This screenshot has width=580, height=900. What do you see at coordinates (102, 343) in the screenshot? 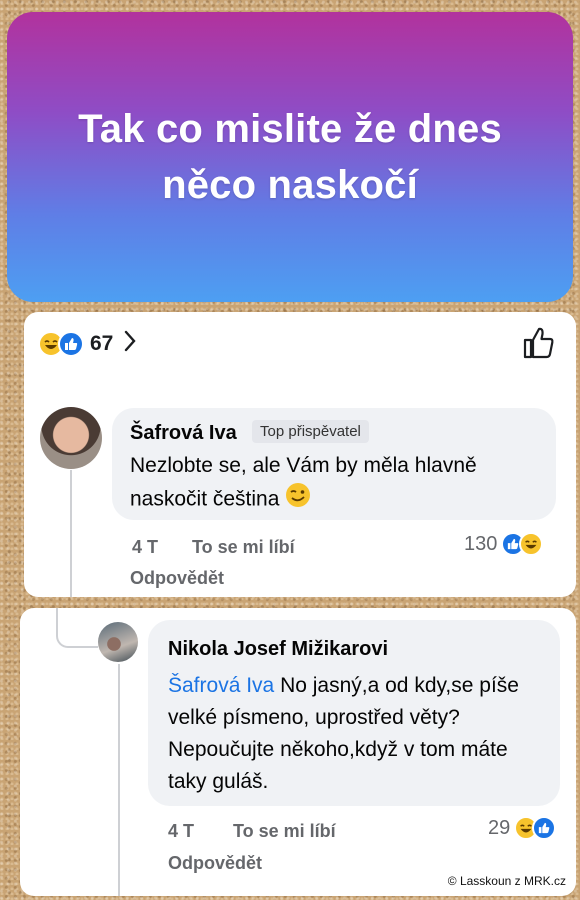
I see `post-reaction-count: 67` at bounding box center [102, 343].